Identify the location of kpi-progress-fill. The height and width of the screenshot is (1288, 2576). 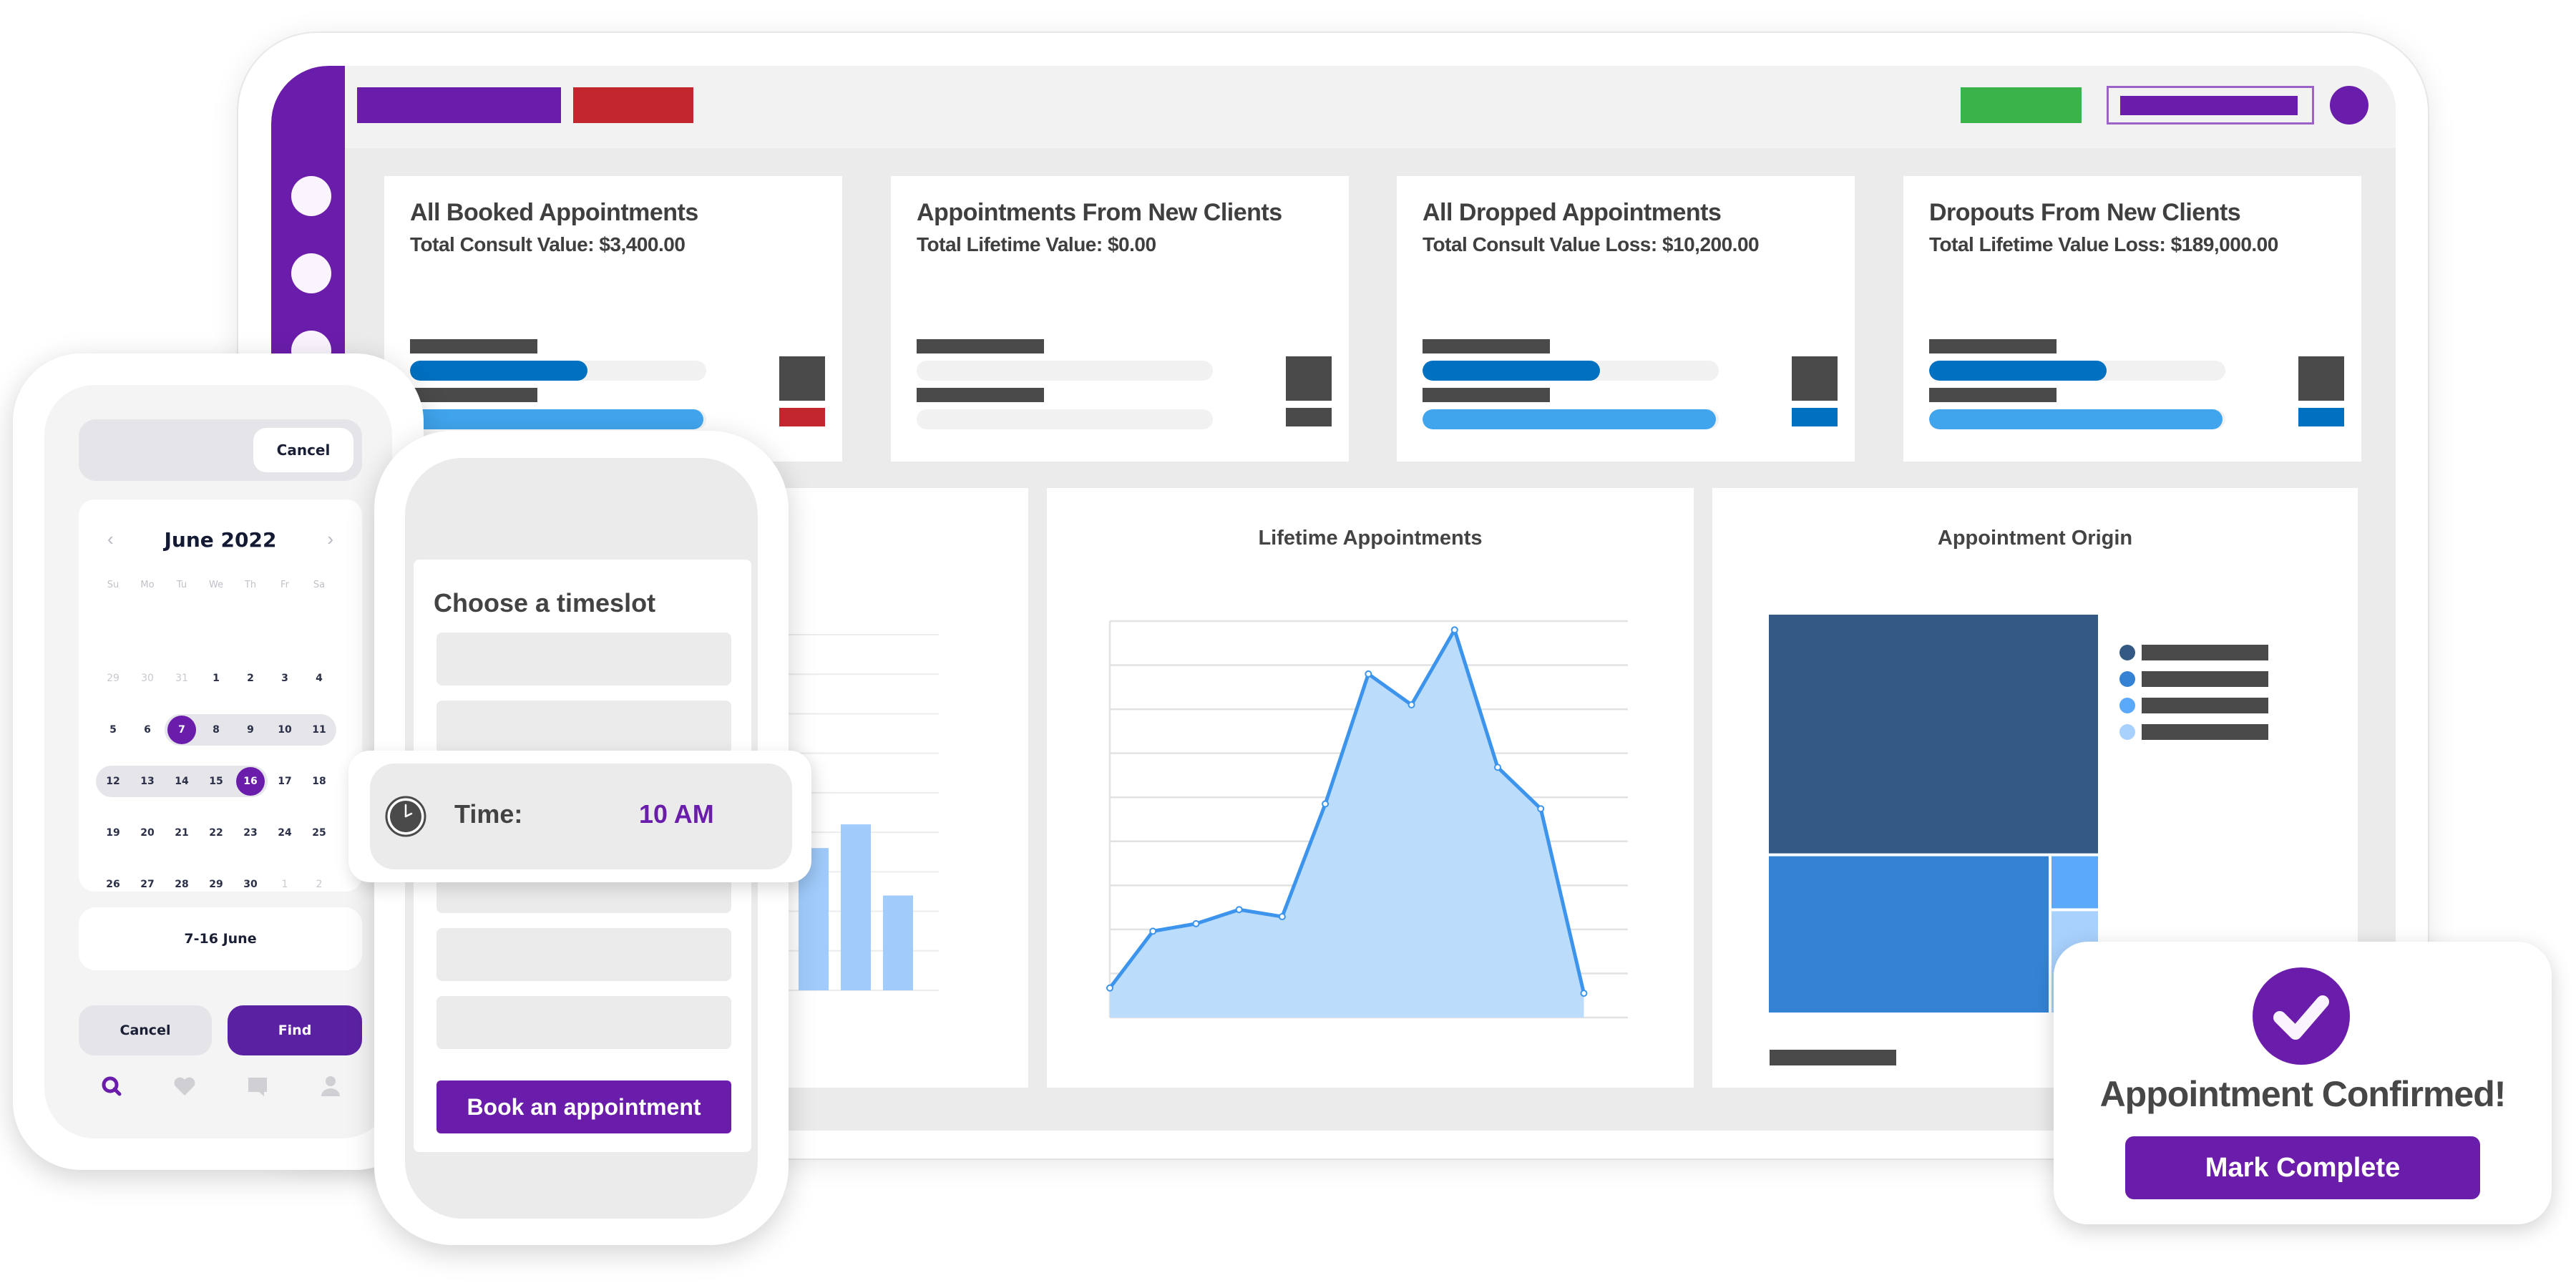
(1569, 419).